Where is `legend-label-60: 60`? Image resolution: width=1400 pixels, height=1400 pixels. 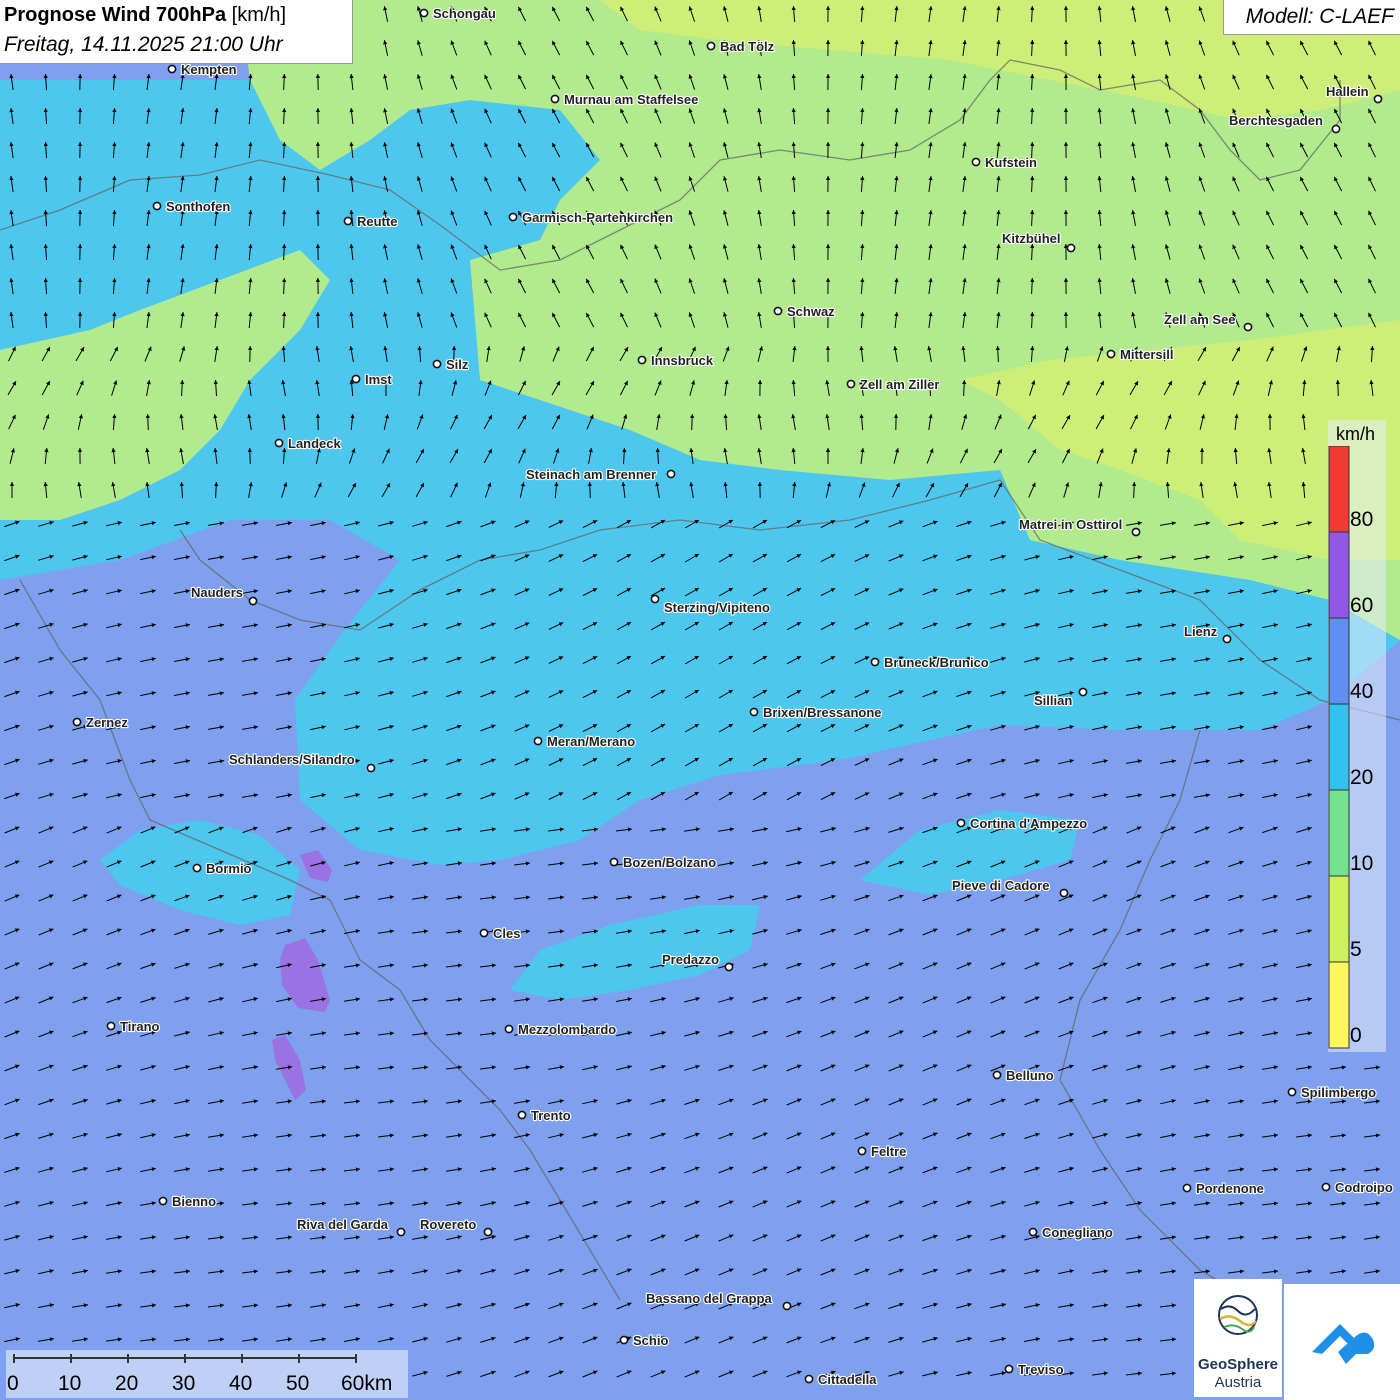
legend-label-60: 60 is located at coordinates (1362, 605).